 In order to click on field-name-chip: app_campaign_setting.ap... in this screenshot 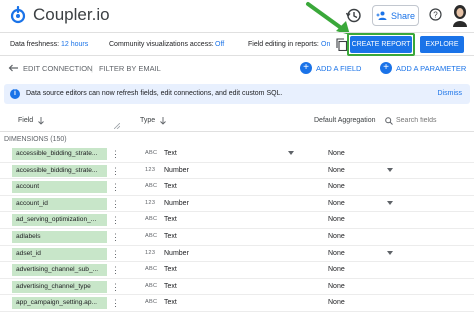, I will do `click(59, 303)`.